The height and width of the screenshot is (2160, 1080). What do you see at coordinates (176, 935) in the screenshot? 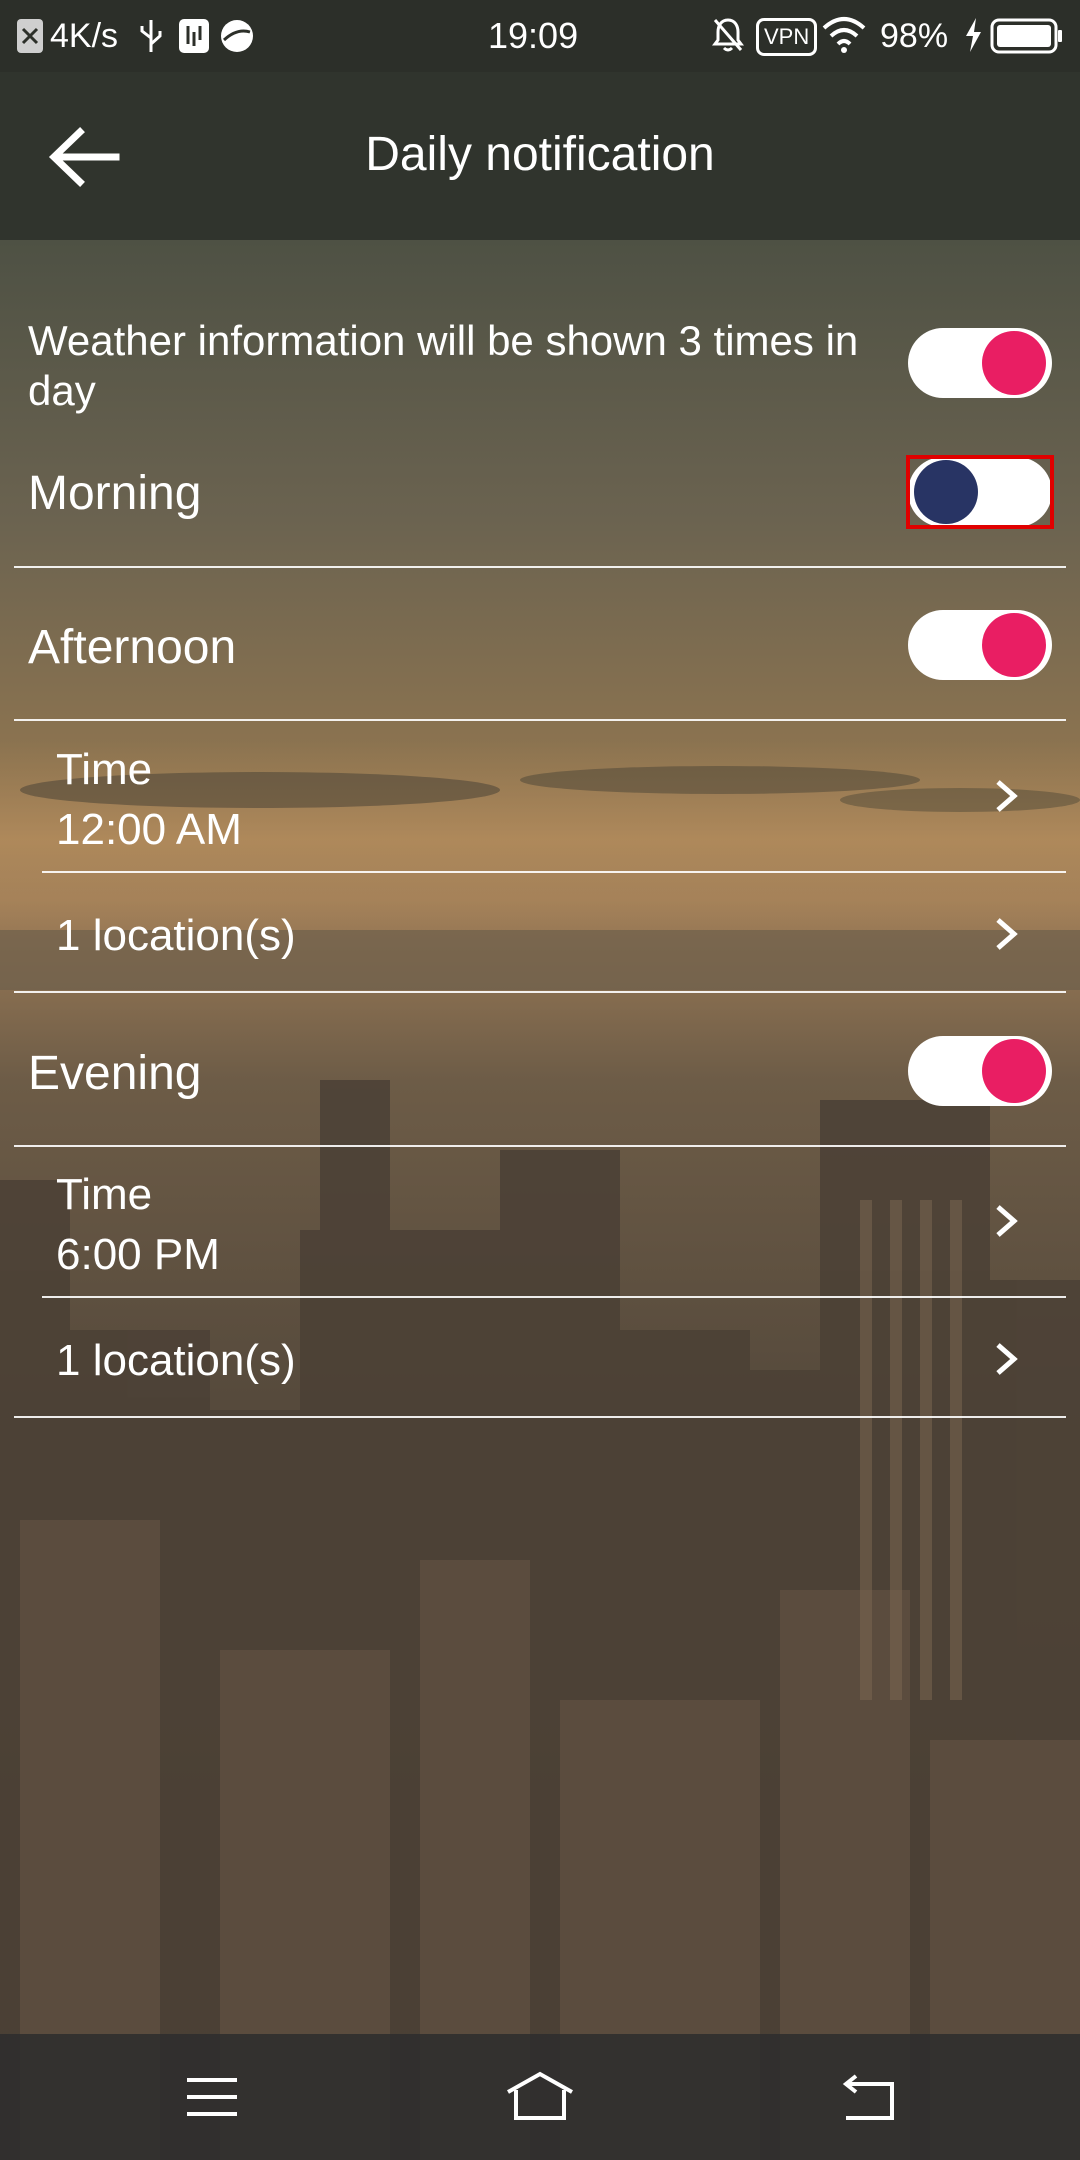
I see `afternoon-locations: 1 location(s)` at bounding box center [176, 935].